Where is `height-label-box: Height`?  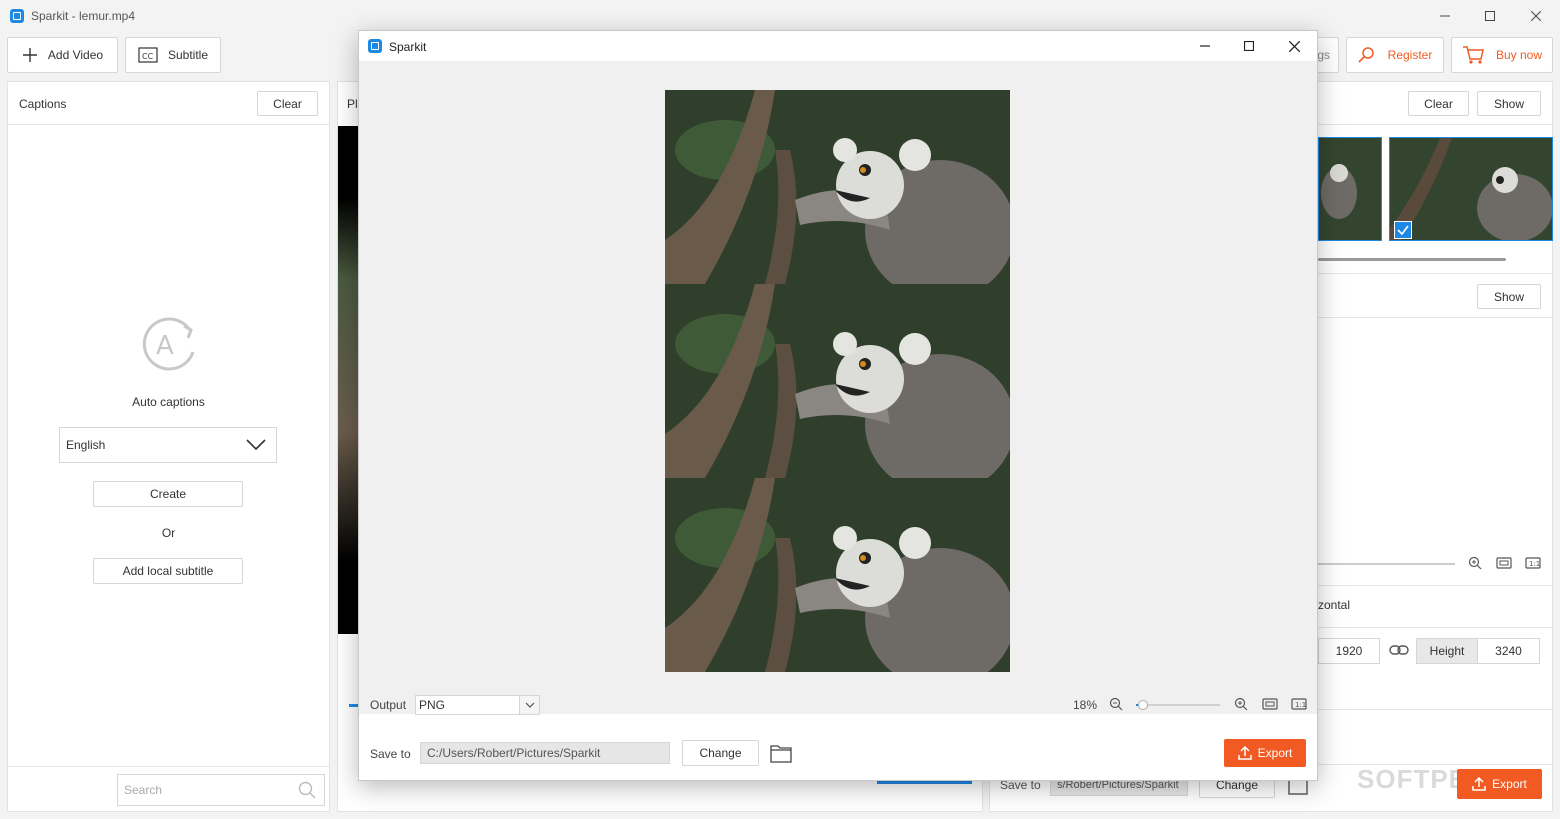
height-label-box: Height is located at coordinates (1447, 651).